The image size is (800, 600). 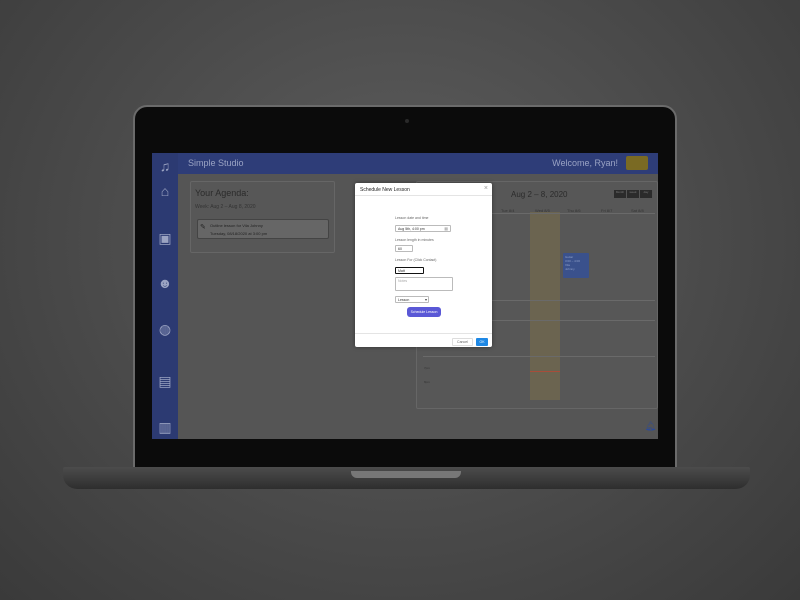 I want to click on ok-button: OK, so click(x=482, y=342).